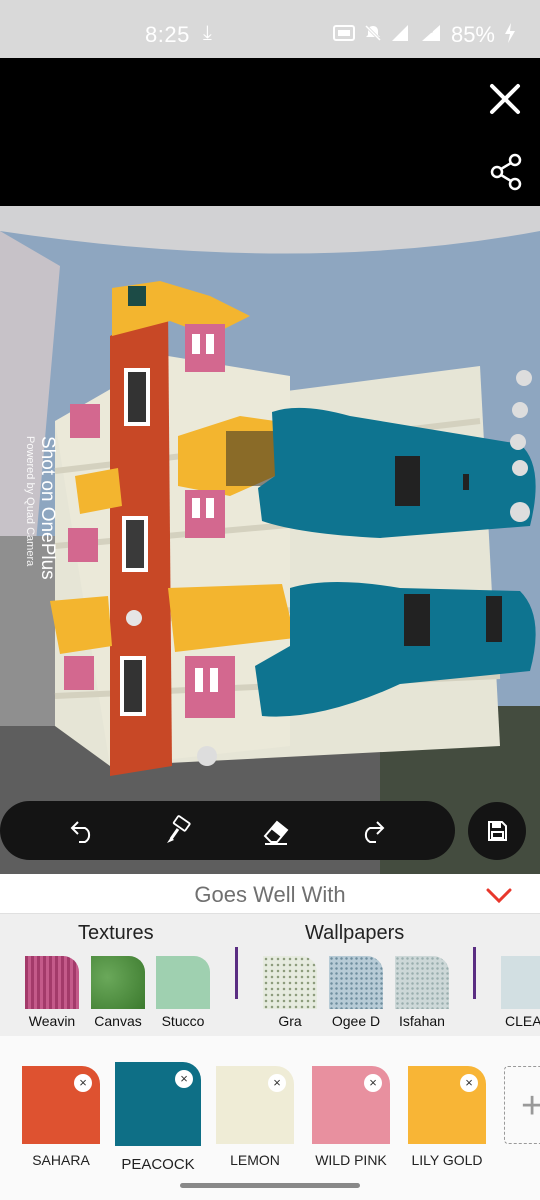 Image resolution: width=540 pixels, height=1200 pixels. I want to click on plus-icon: +, so click(530, 1106).